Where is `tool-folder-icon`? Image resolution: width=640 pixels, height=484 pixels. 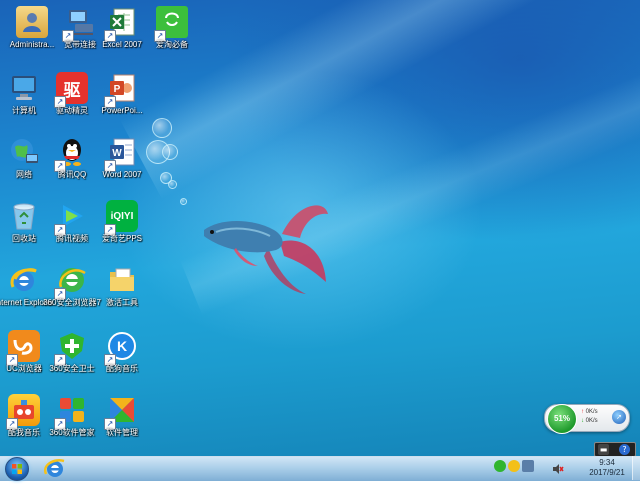 tool-folder-icon is located at coordinates (122, 280).